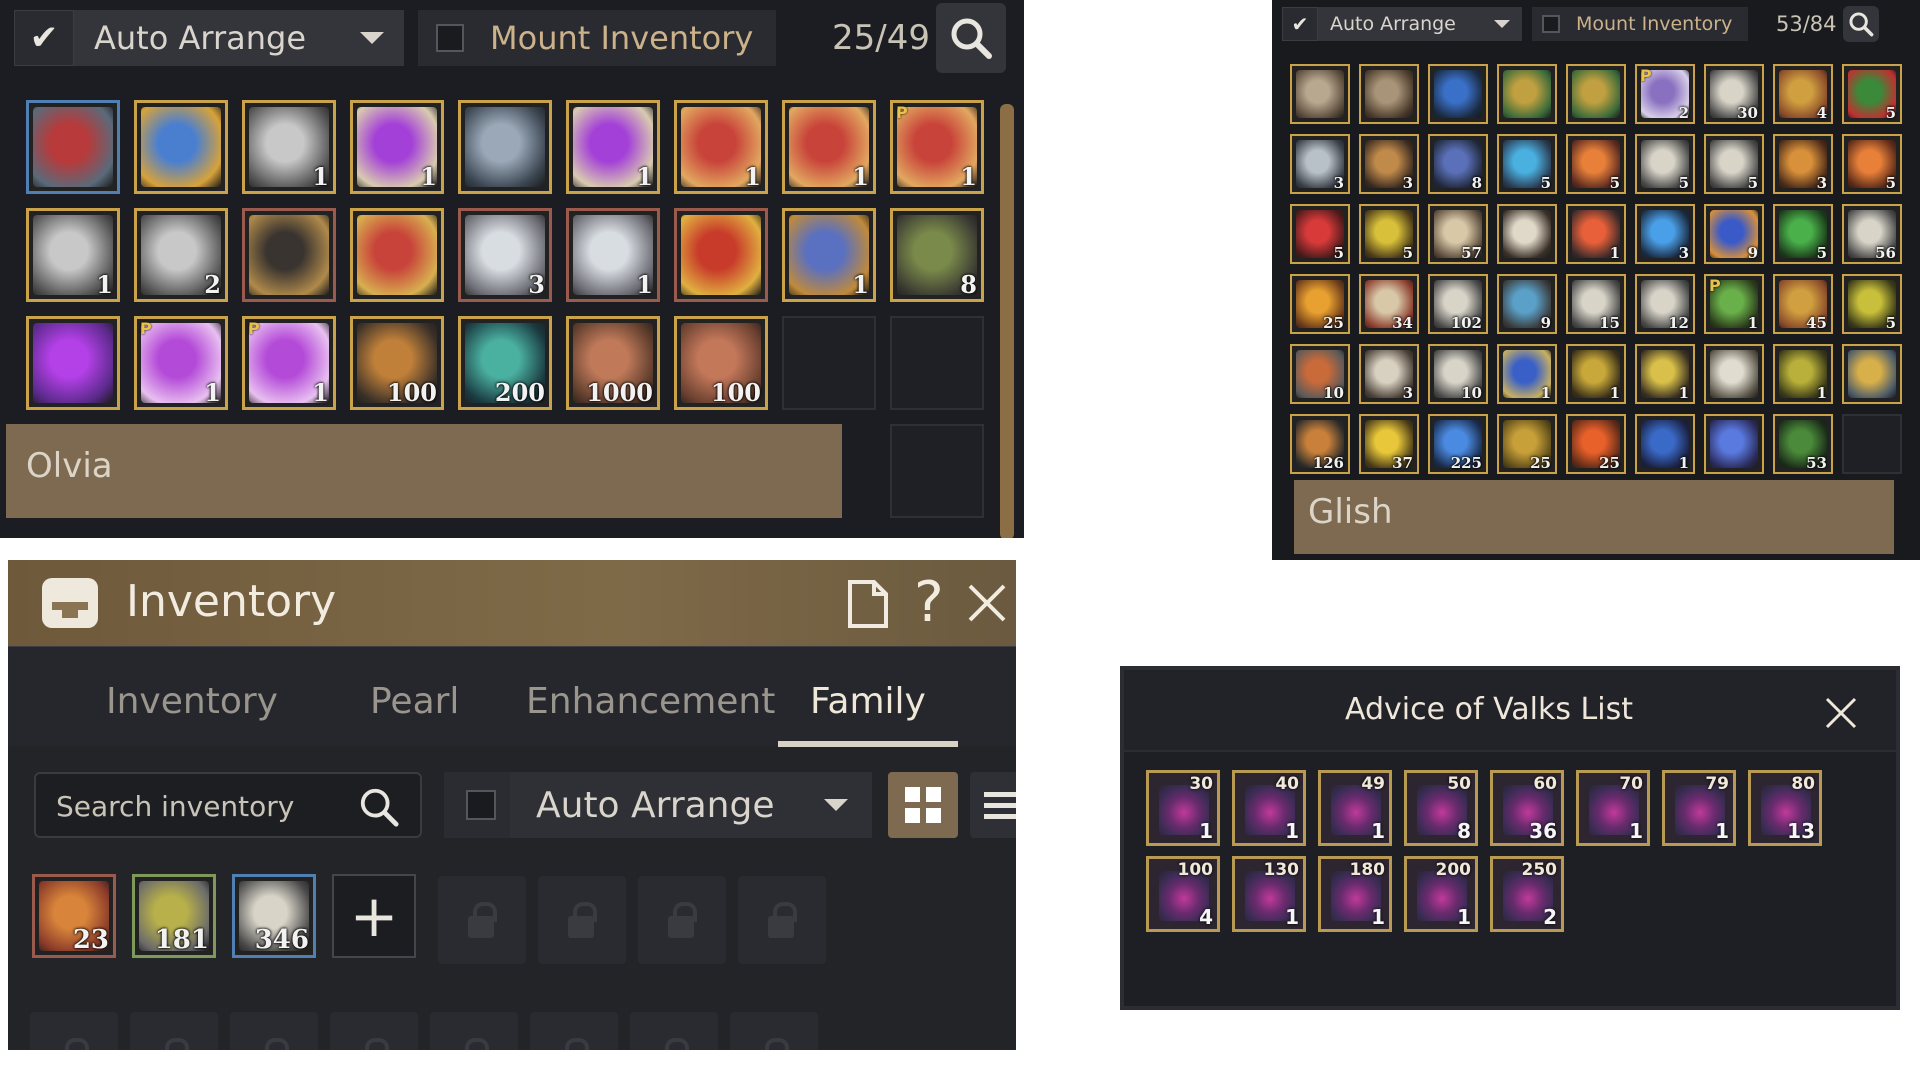 The width and height of the screenshot is (1920, 1080). What do you see at coordinates (923, 805) in the screenshot?
I see `grid-view-button` at bounding box center [923, 805].